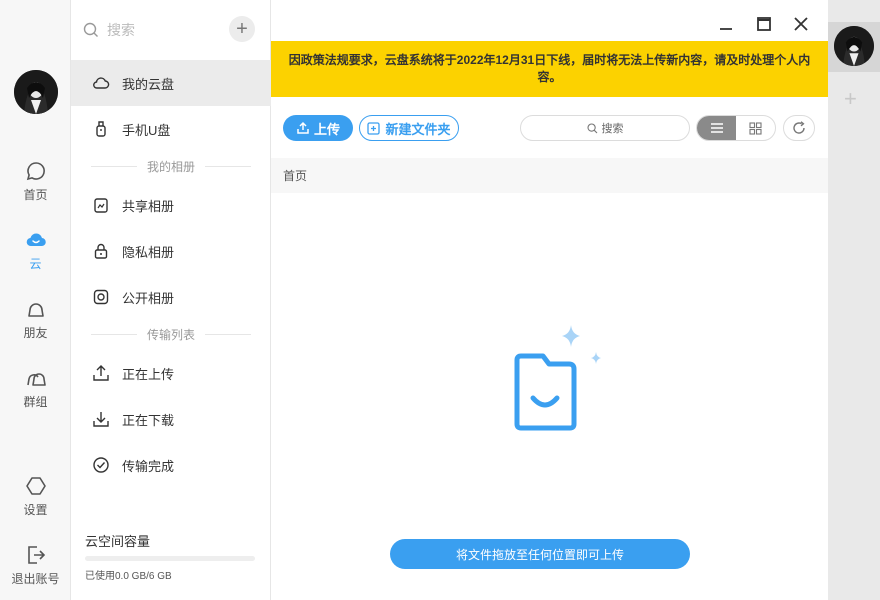 The height and width of the screenshot is (600, 880). What do you see at coordinates (170, 558) in the screenshot?
I see `storage-progress-bar` at bounding box center [170, 558].